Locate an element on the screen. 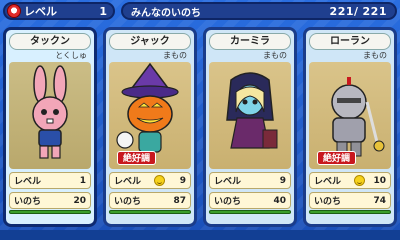 This screenshot has height=240, width=400. level-value: 1 is located at coordinates (103, 11).